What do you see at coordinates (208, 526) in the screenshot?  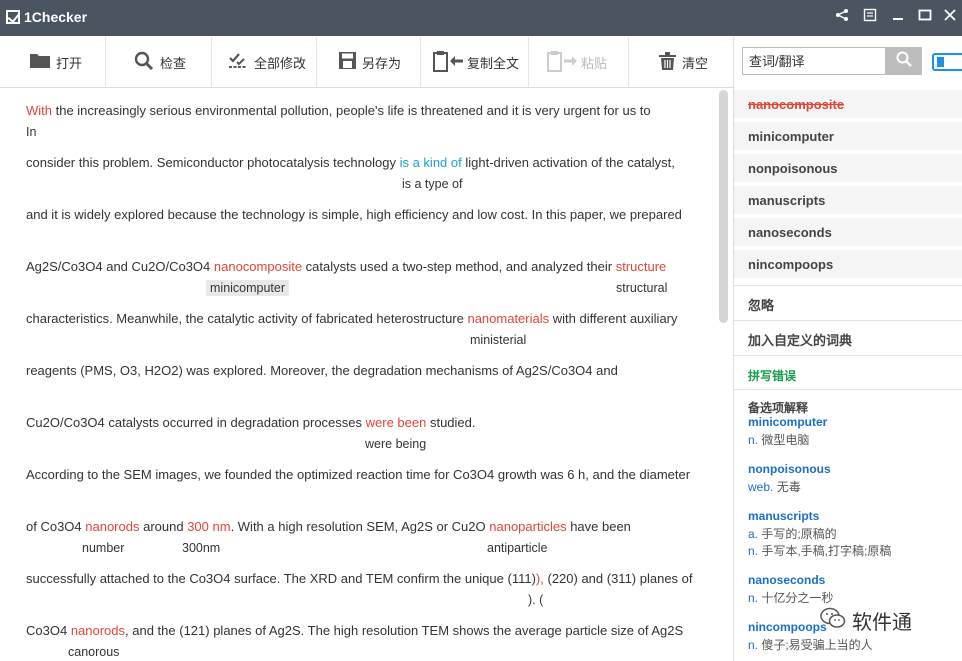 I see `error-word: 300 nm` at bounding box center [208, 526].